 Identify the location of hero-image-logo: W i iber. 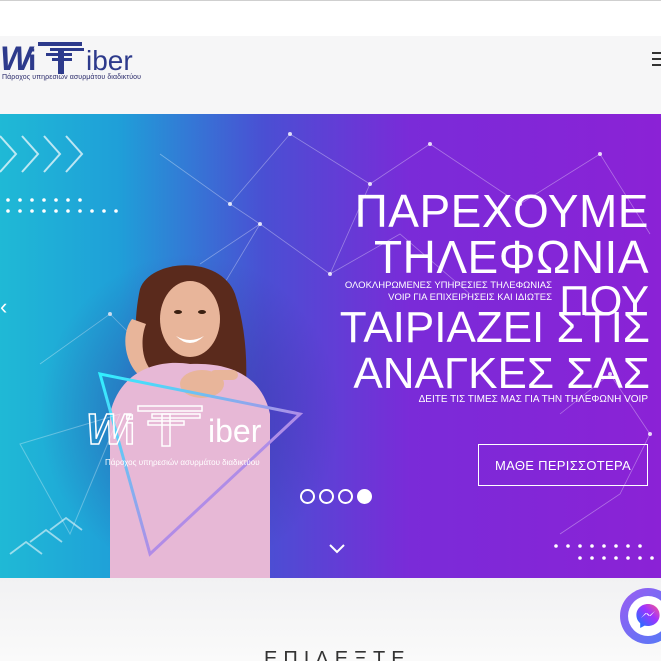
(173, 429).